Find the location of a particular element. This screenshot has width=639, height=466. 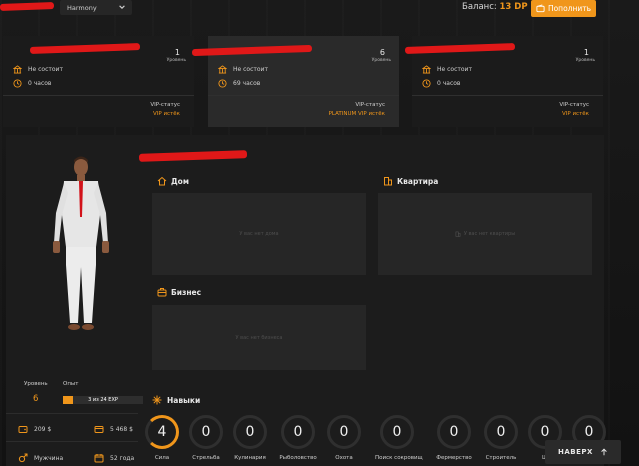

business-title: Бизнес is located at coordinates (179, 292).